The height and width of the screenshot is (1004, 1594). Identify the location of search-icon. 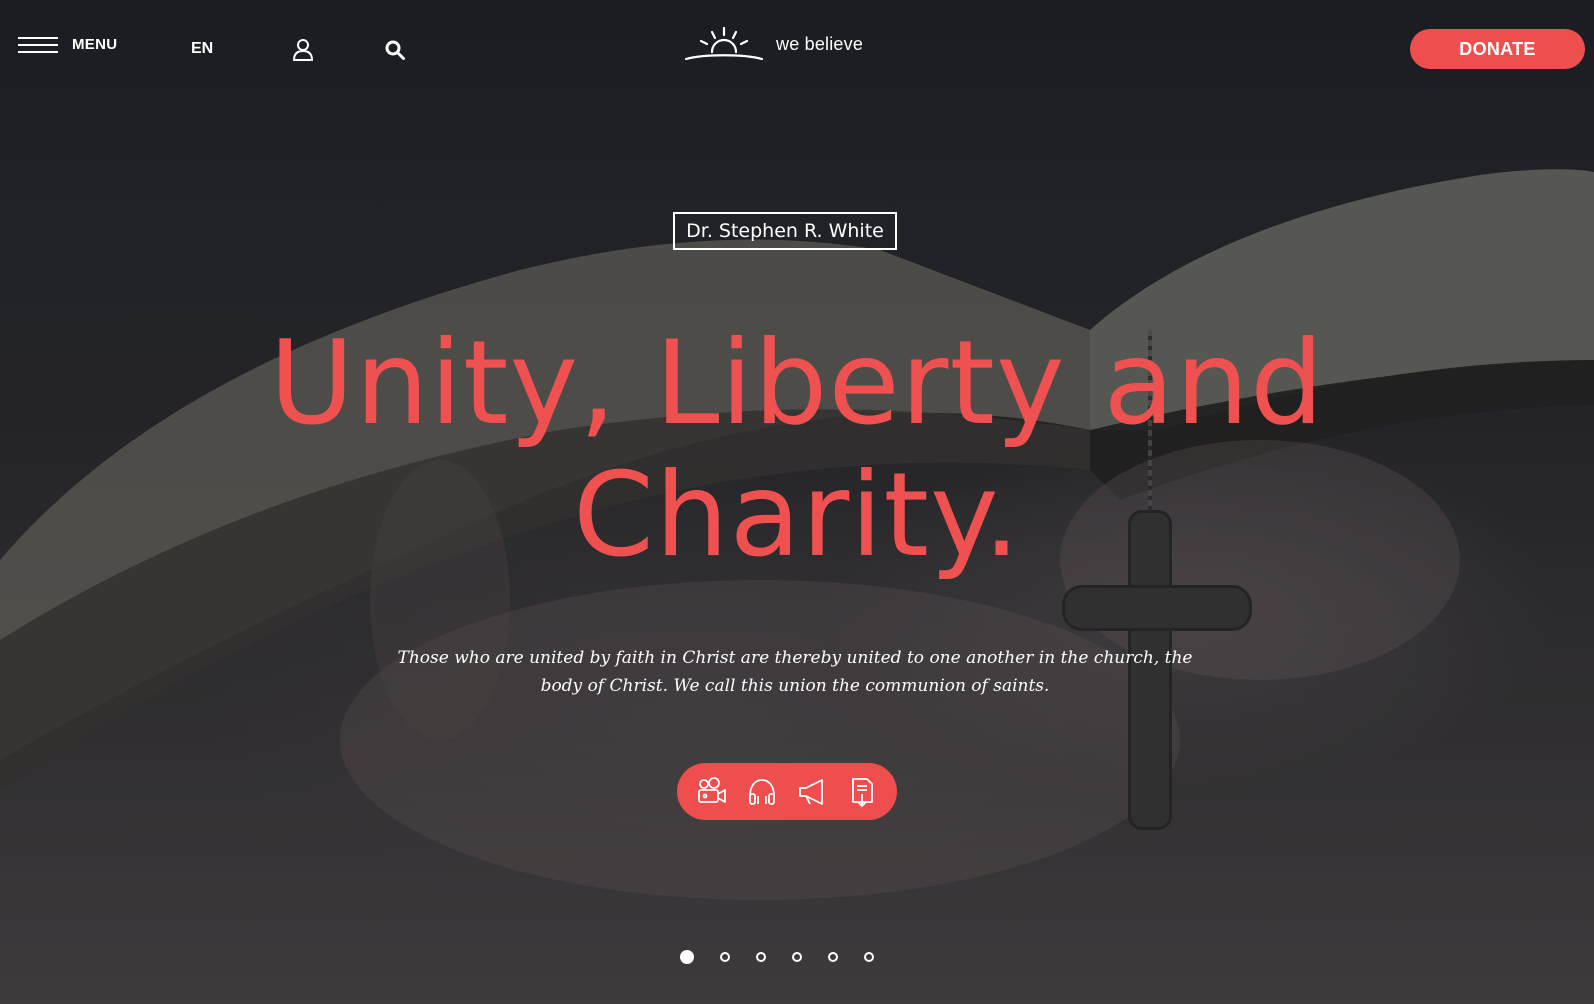
(395, 50).